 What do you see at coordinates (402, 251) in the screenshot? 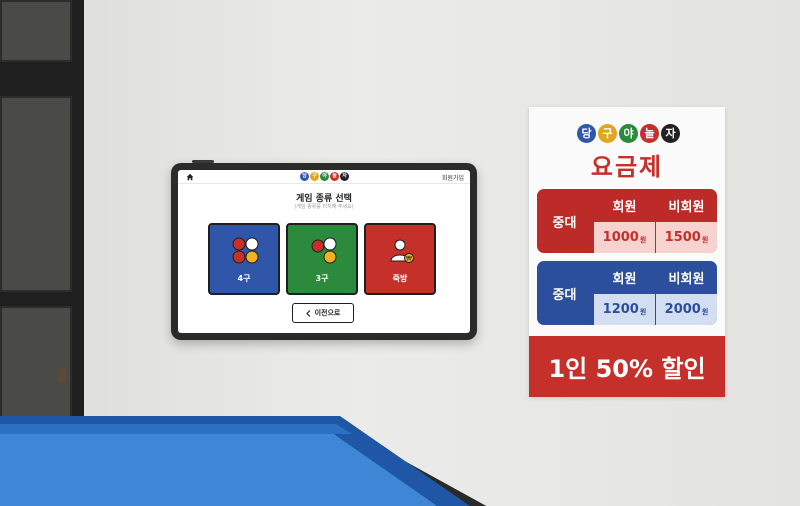
I see `person-coin-icon: ₩` at bounding box center [402, 251].